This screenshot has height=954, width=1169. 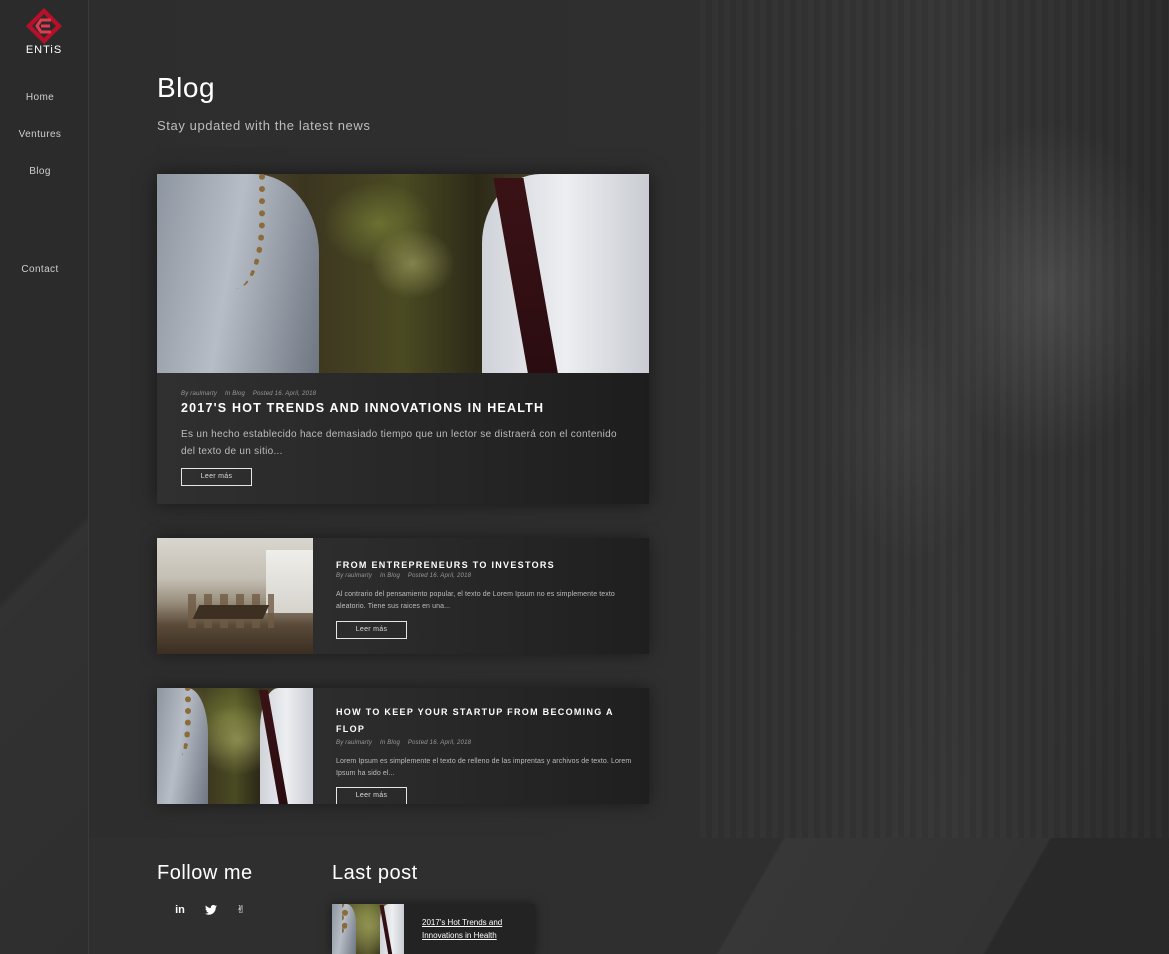 What do you see at coordinates (909, 896) in the screenshot?
I see `footer-decoration` at bounding box center [909, 896].